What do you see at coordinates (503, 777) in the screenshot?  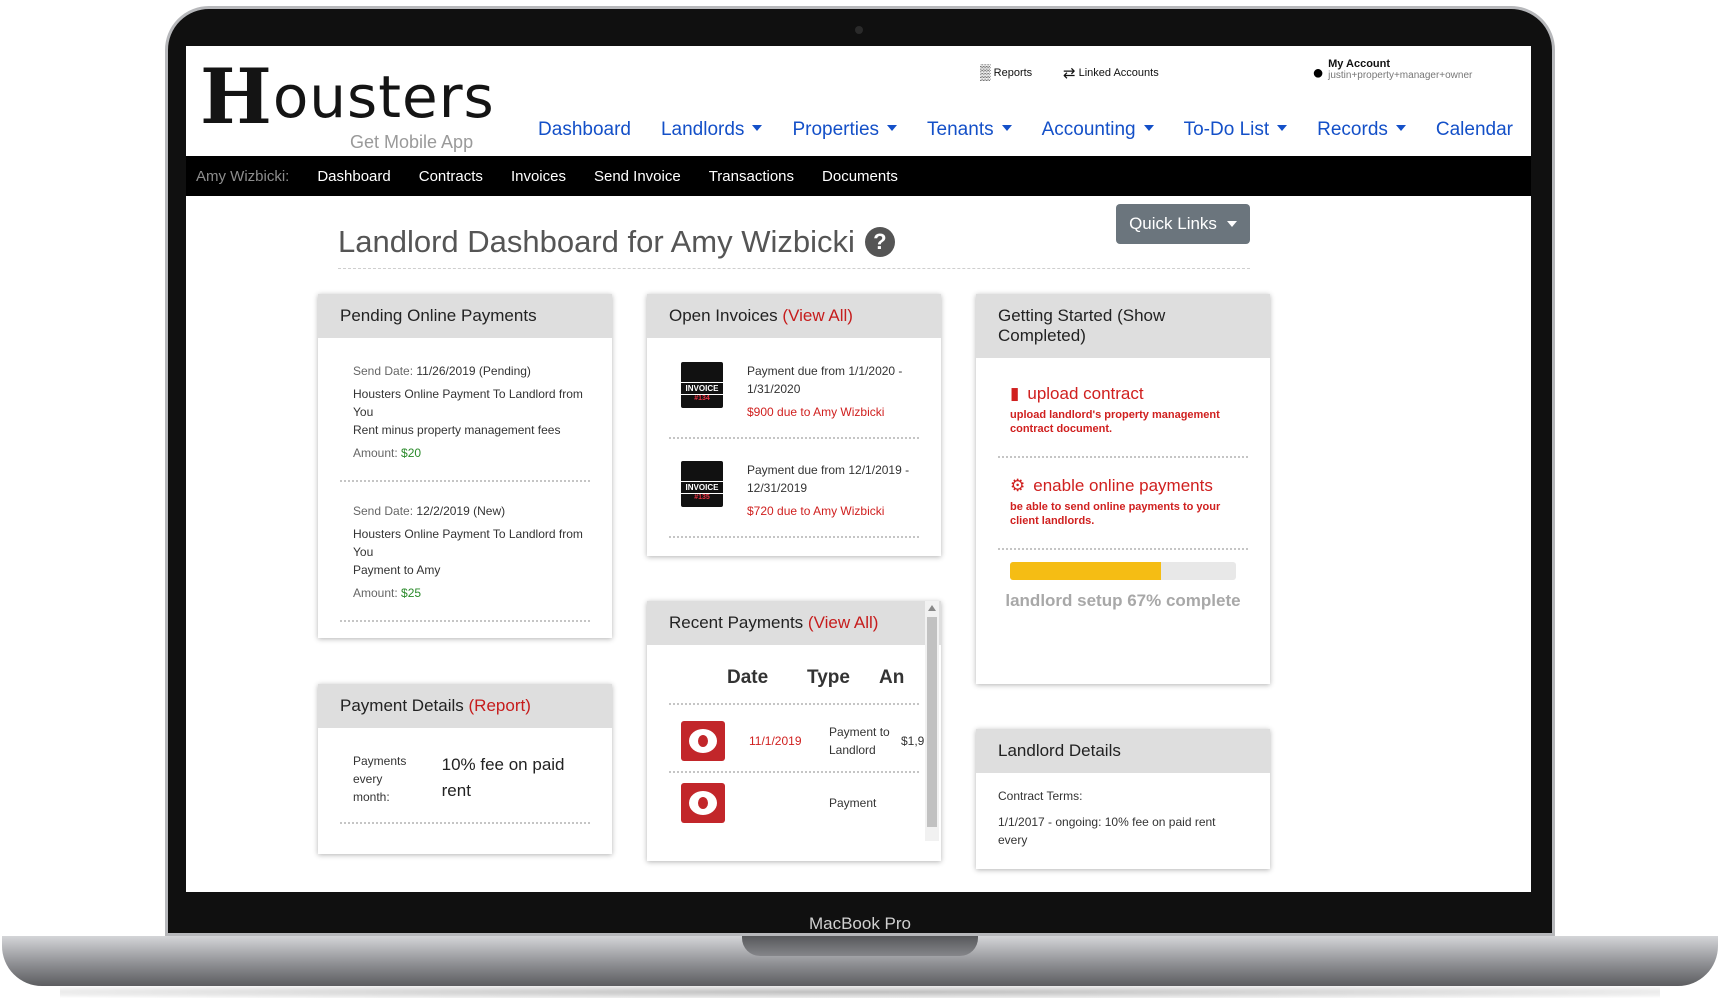 I see `payment-fee-value: 10% fee on paid rent` at bounding box center [503, 777].